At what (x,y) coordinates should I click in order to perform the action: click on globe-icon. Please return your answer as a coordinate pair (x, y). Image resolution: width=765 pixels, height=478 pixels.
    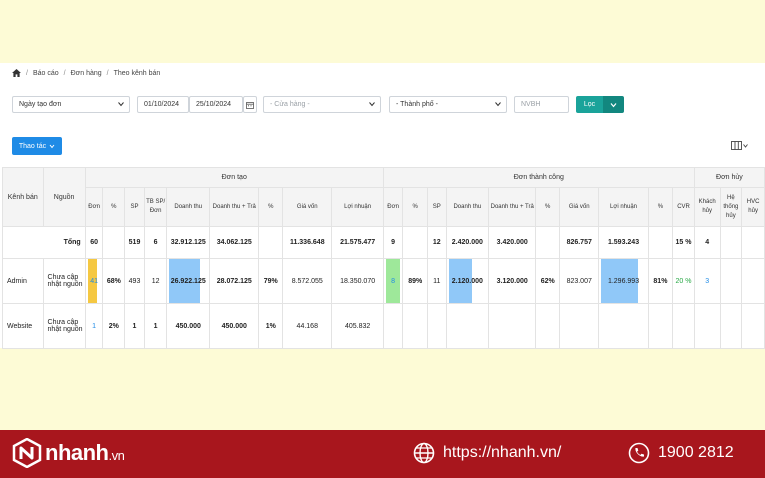
    Looking at the image, I should click on (424, 453).